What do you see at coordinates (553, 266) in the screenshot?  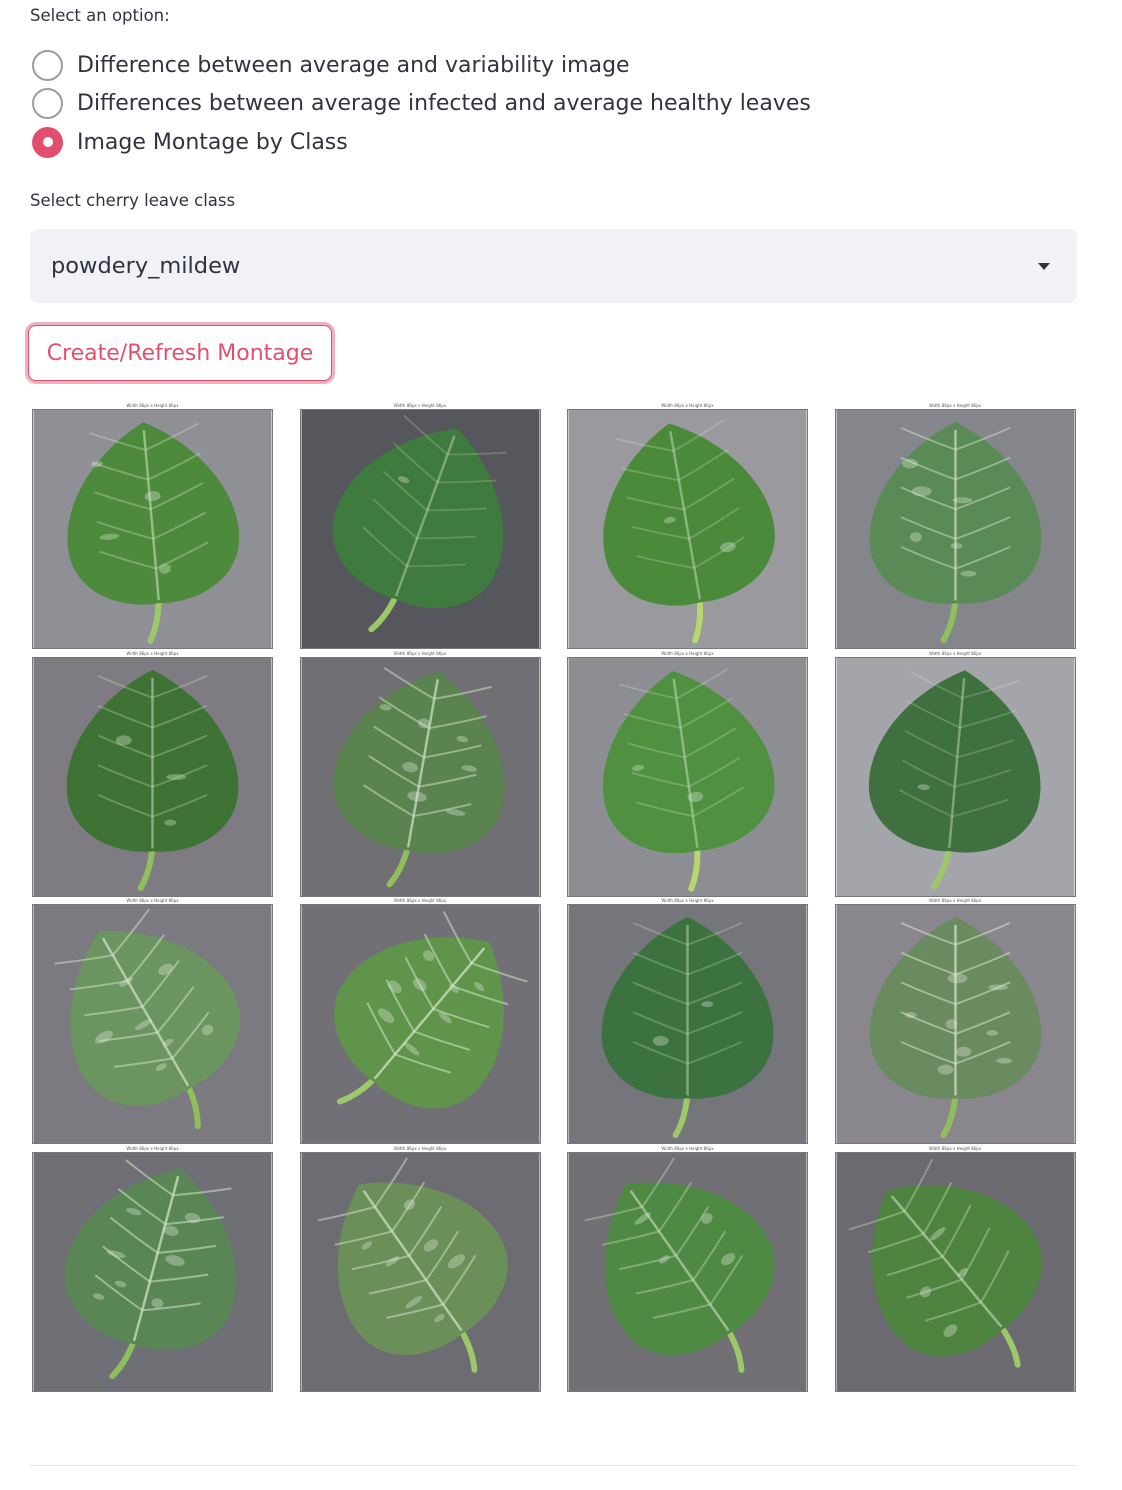 I see `class-select: powdery_mildew` at bounding box center [553, 266].